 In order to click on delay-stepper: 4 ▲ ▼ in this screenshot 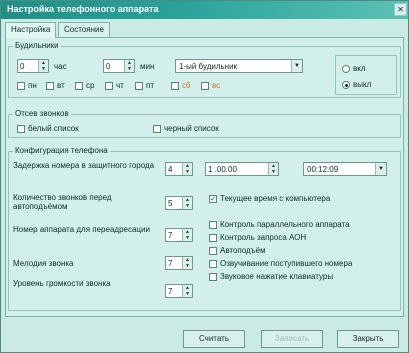, I will do `click(179, 169)`.